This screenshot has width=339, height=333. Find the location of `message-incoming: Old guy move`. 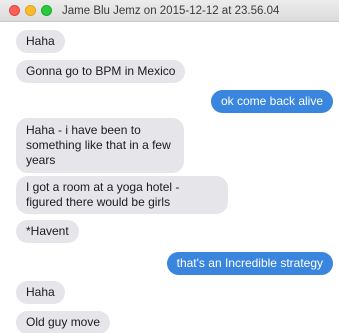

message-incoming: Old guy move is located at coordinates (63, 322).